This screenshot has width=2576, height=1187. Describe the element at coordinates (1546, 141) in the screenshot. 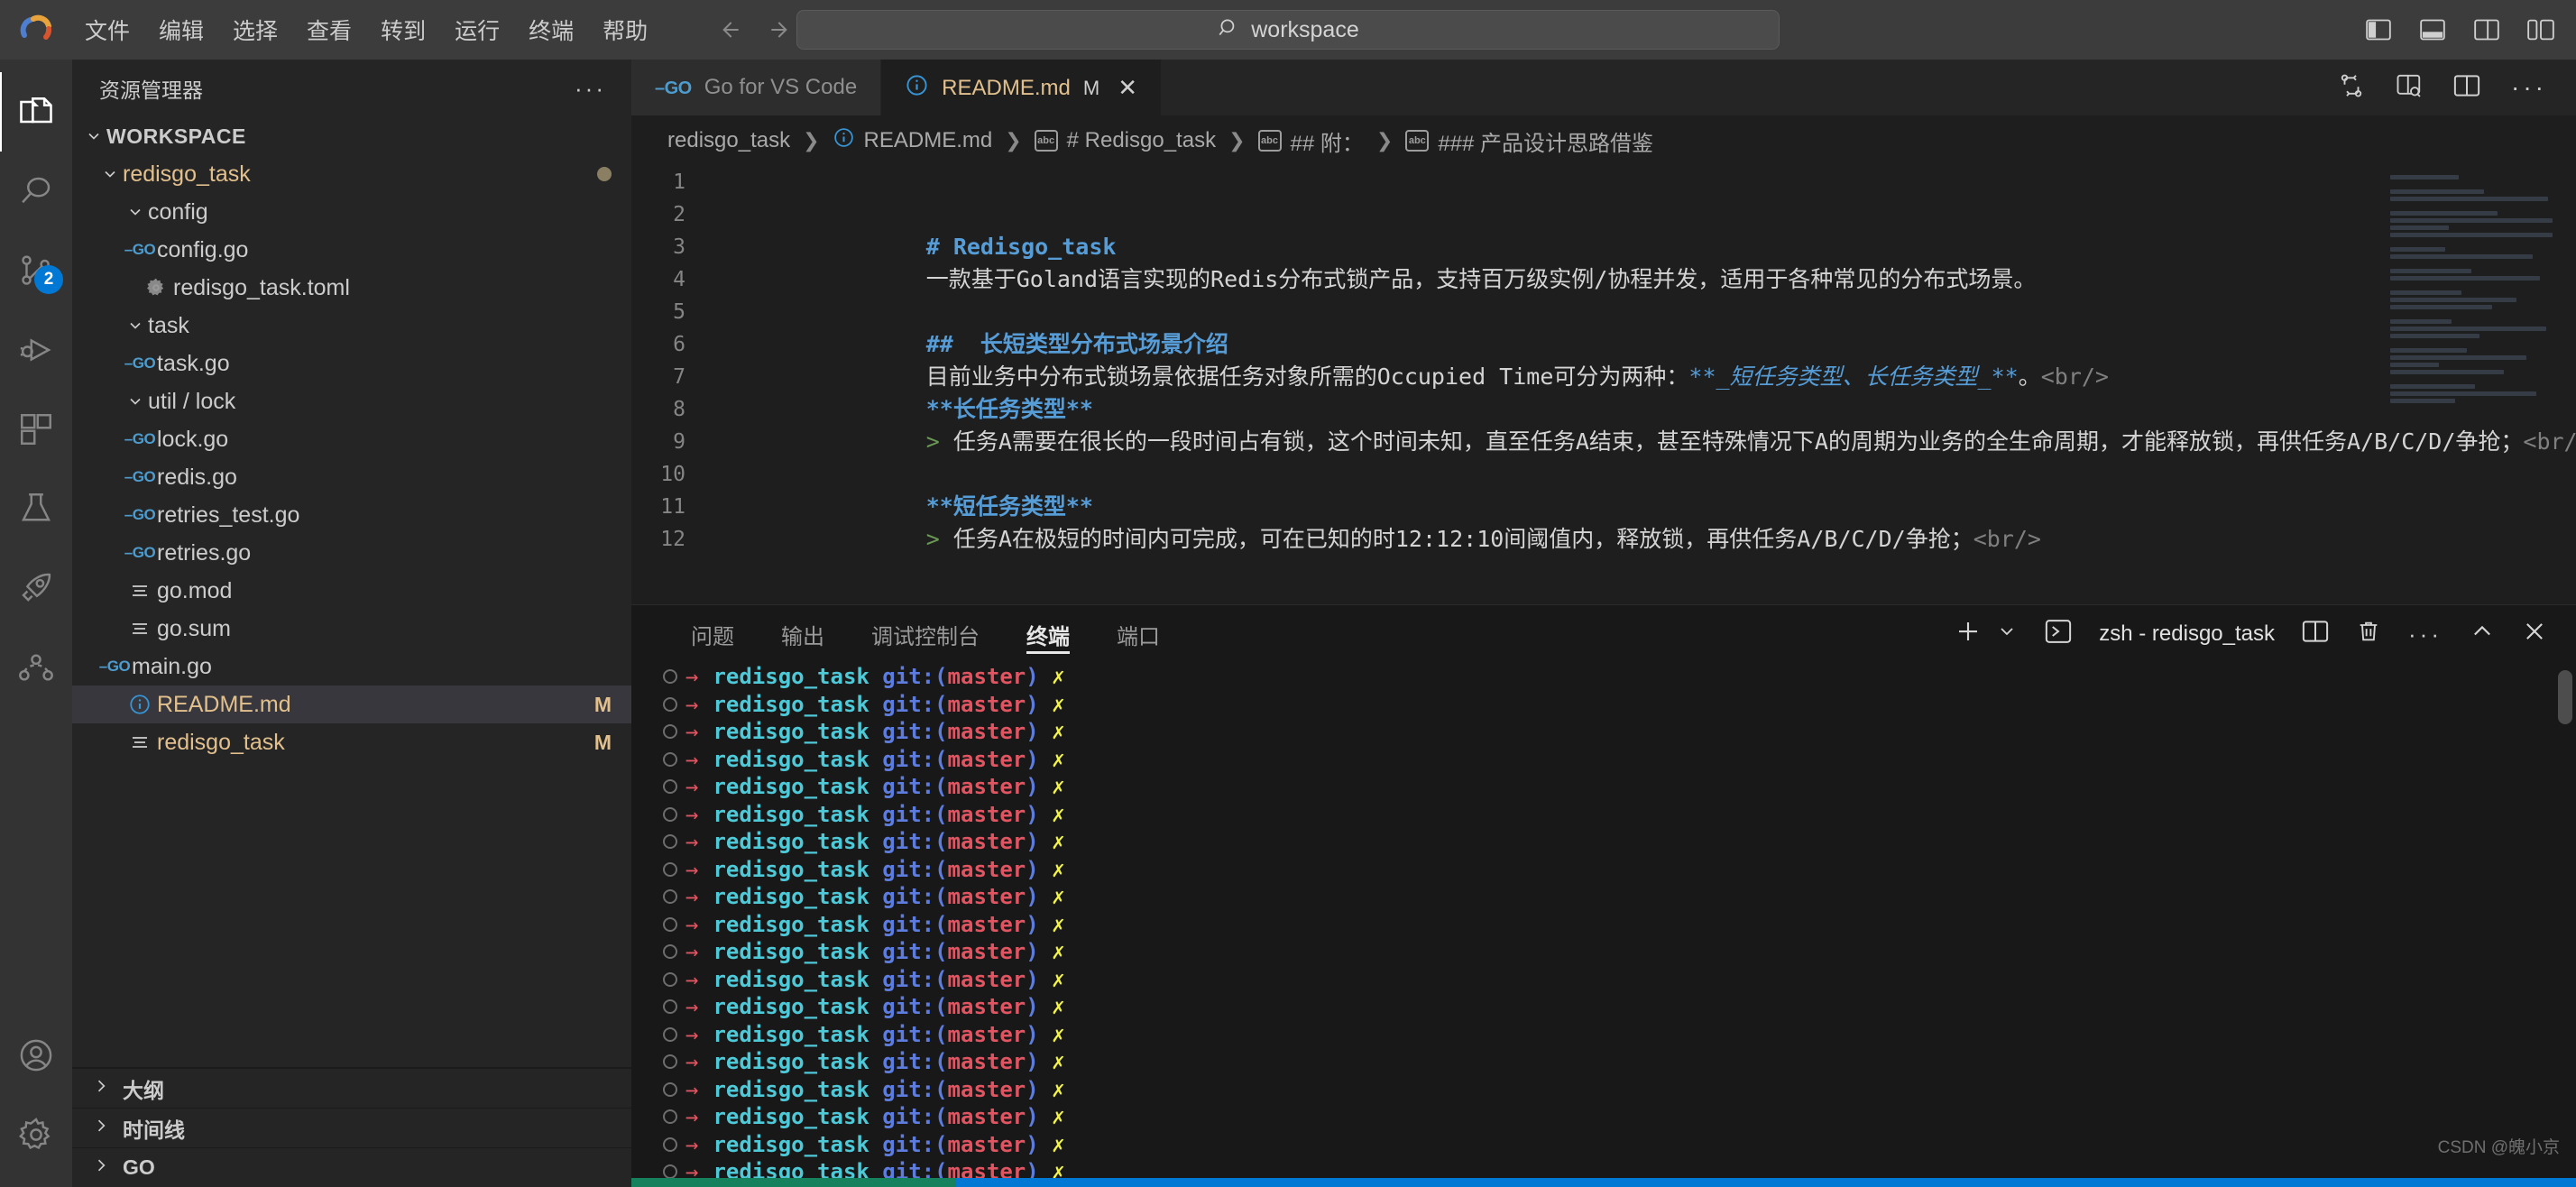

I see `breadcrumb-item-symbol-3: ### 产品设计思路借鉴` at that location.